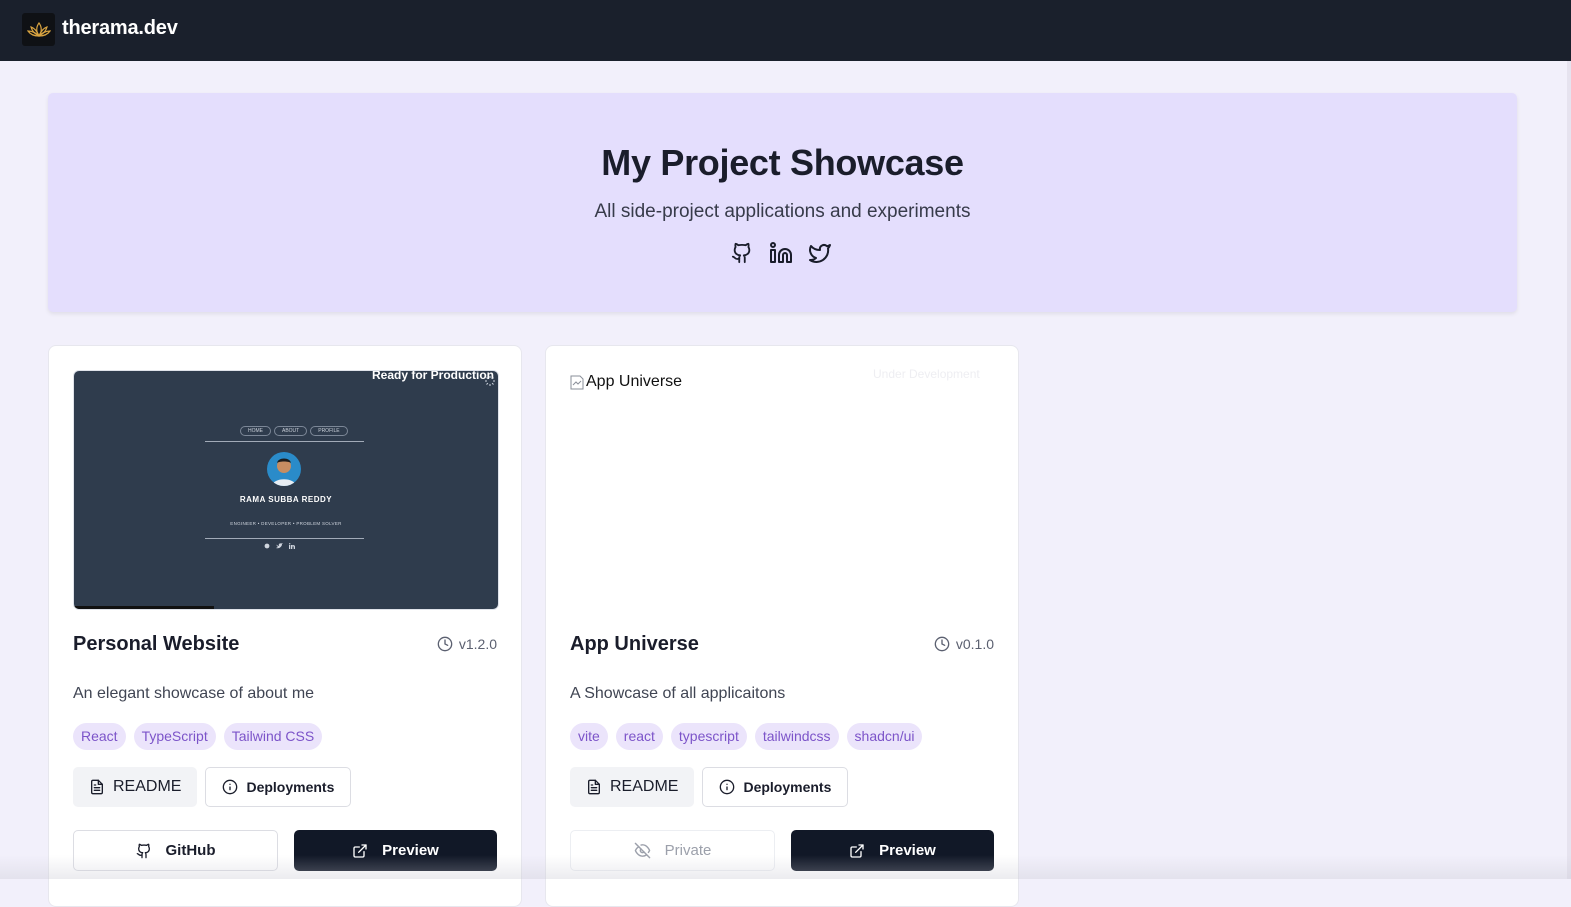  I want to click on tech-tag: vite, so click(589, 736).